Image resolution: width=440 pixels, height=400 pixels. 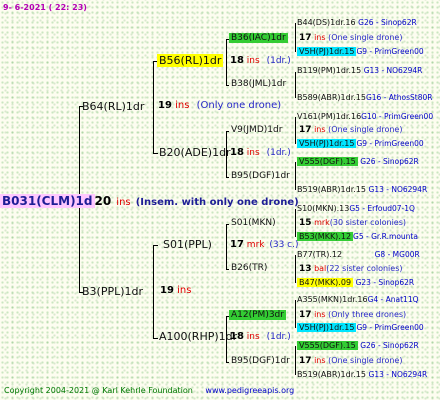 What do you see at coordinates (331, 97) in the screenshot?
I see `gen4-queen-label: B589(ABR)1dr.15` at bounding box center [331, 97].